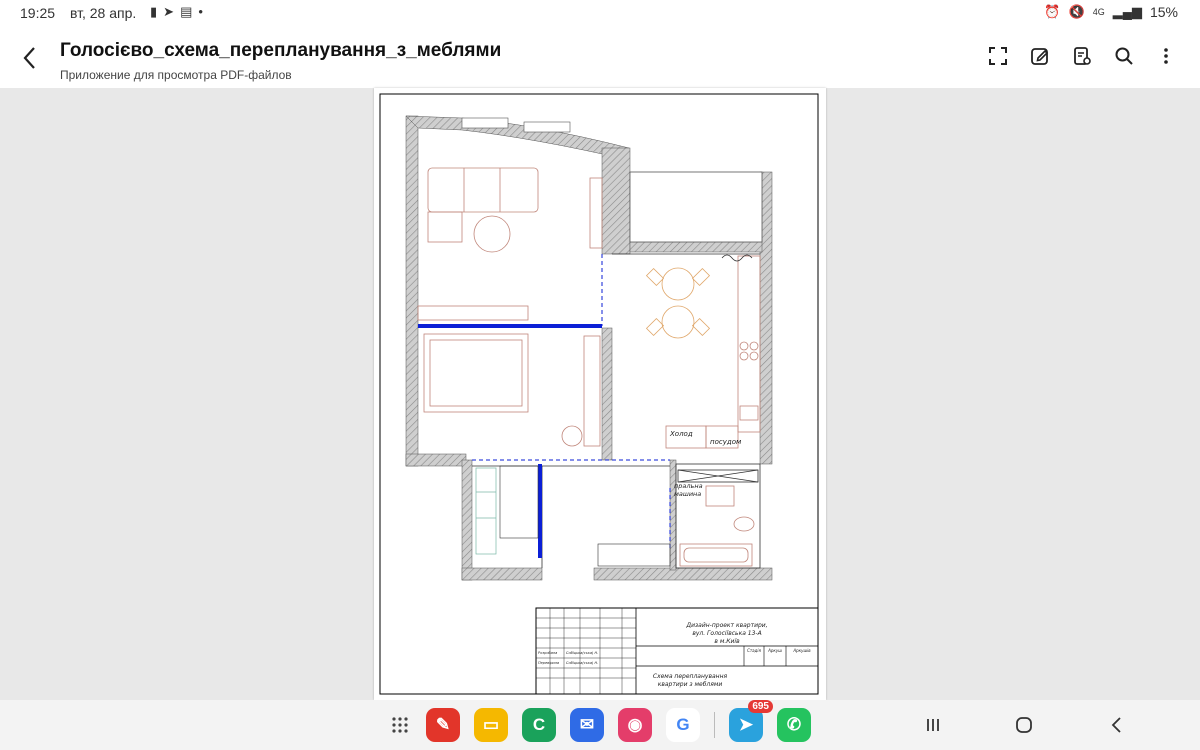 This screenshot has height=750, width=1200. I want to click on living-room-furniture, so click(510, 244).